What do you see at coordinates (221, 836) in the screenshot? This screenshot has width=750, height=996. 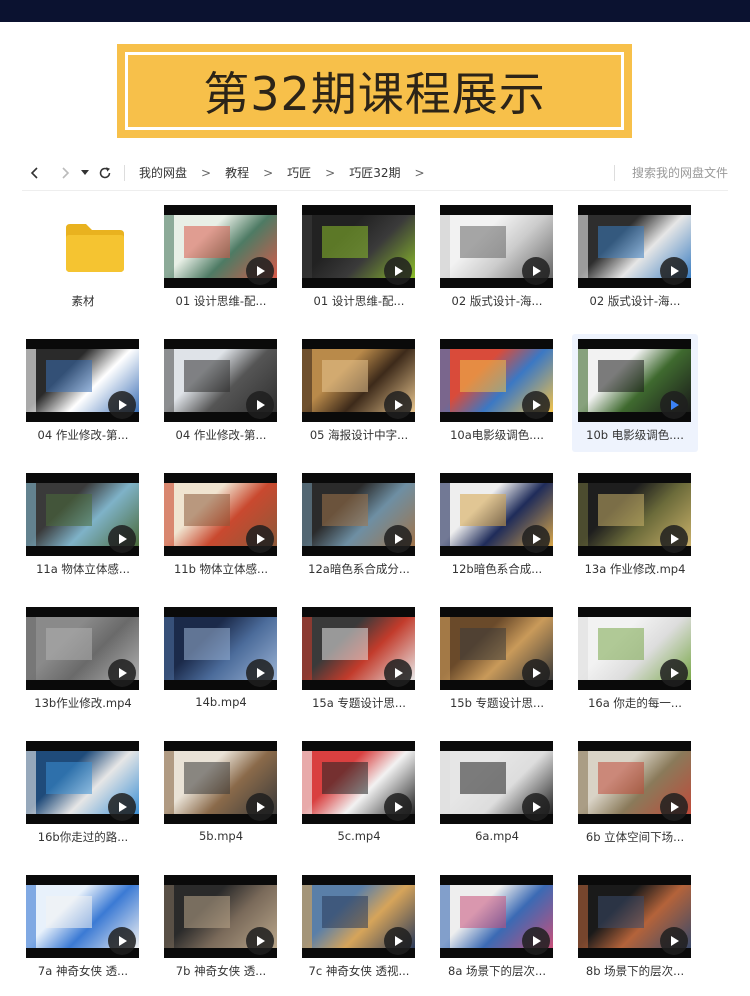 I see `file-name-label: 5b.mp4` at bounding box center [221, 836].